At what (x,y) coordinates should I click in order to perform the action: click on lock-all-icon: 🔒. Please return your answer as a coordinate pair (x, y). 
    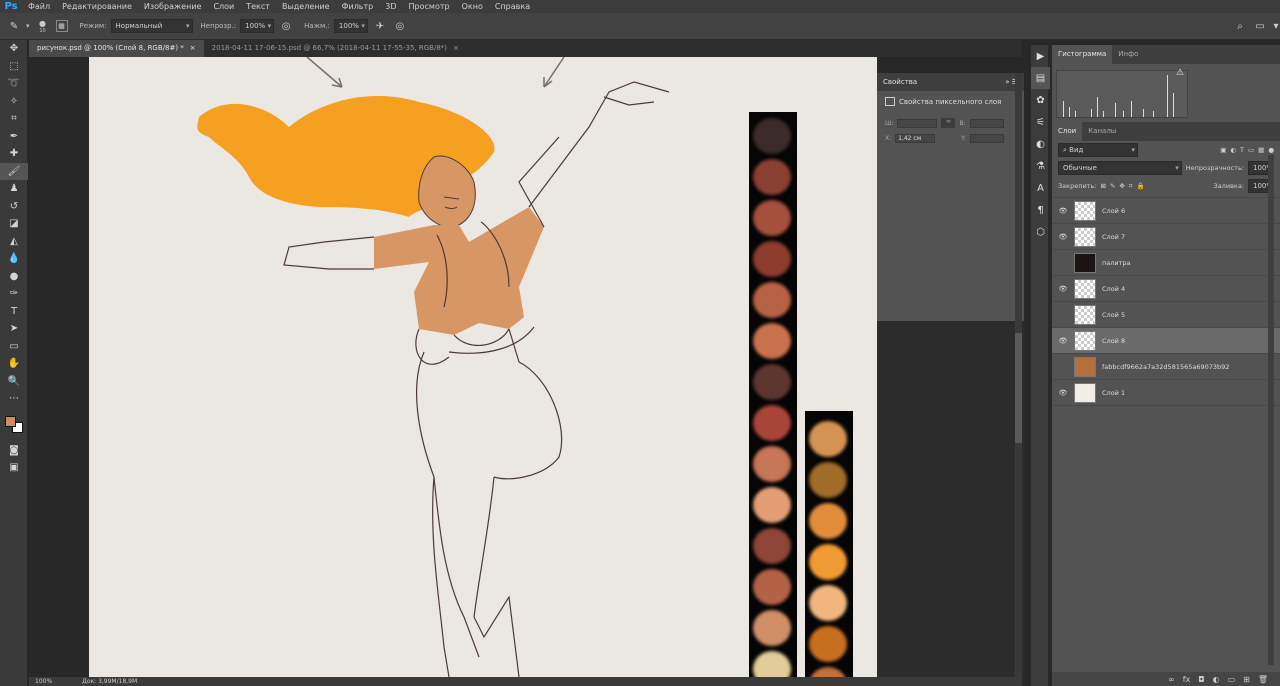
    Looking at the image, I should click on (1141, 186).